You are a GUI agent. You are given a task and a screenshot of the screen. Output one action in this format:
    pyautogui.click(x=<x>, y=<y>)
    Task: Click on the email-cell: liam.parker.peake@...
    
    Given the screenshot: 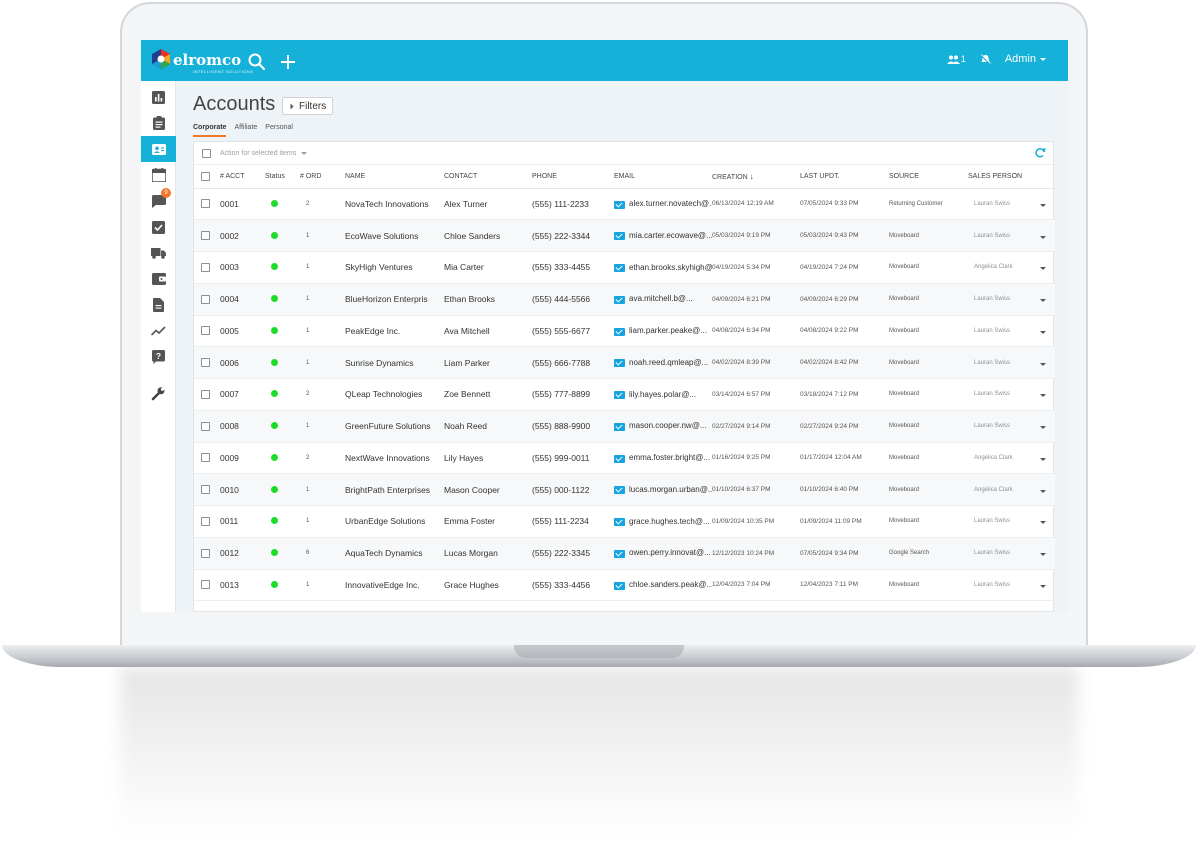 What is the action you would take?
    pyautogui.click(x=663, y=331)
    